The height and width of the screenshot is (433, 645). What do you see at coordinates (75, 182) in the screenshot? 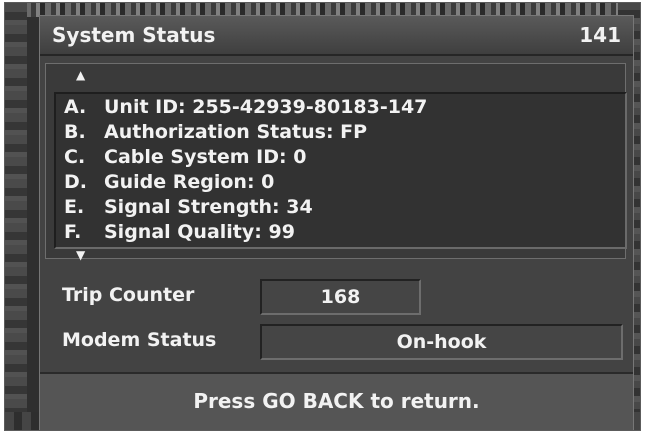
I see `item-letter: D.` at bounding box center [75, 182].